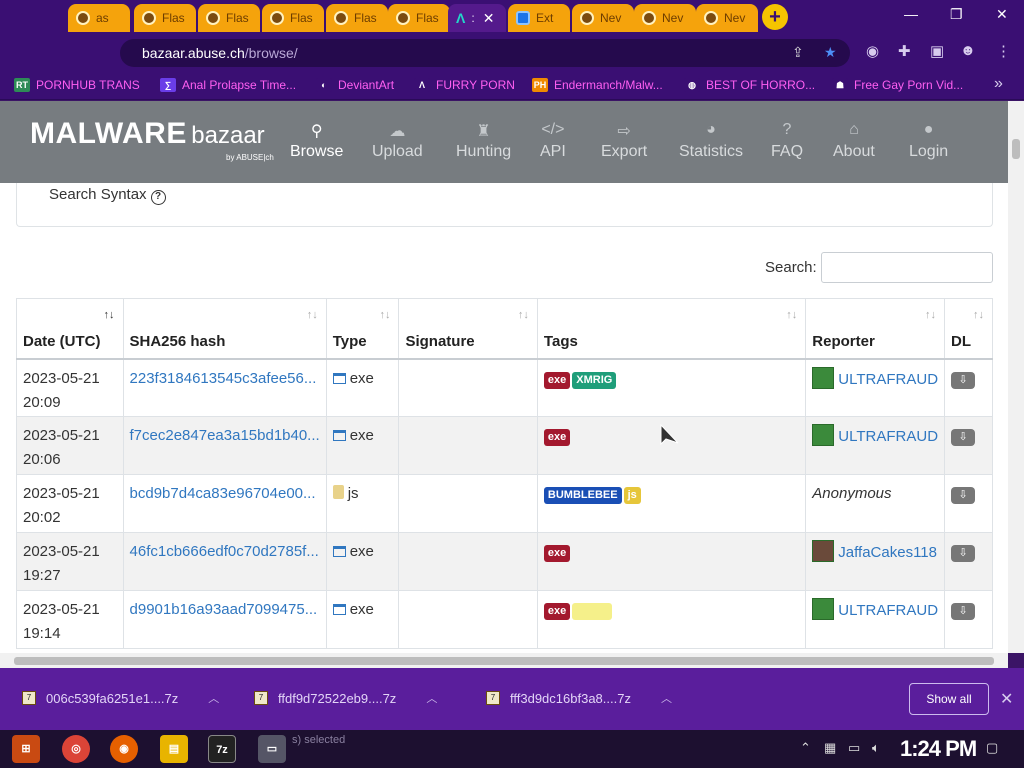 This screenshot has width=1024, height=768. Describe the element at coordinates (1002, 14) in the screenshot. I see `close-window-icon: ✕` at that location.